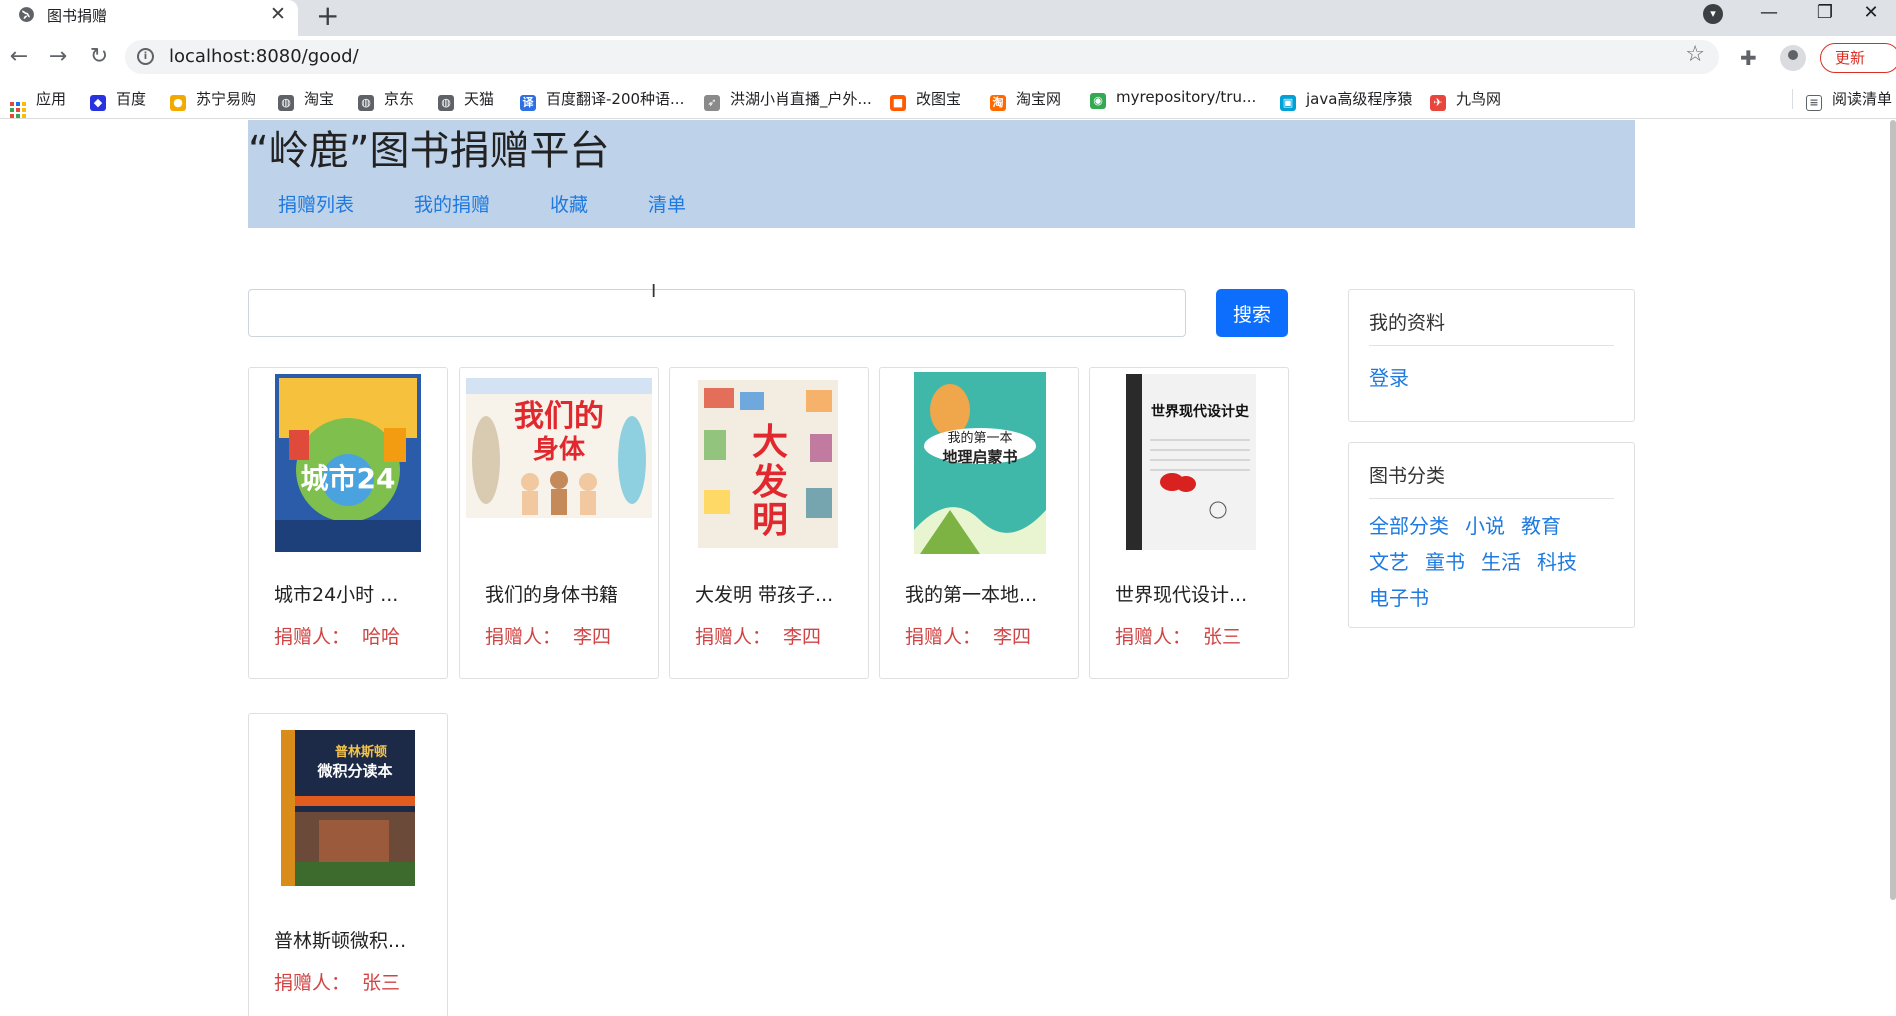 The width and height of the screenshot is (1896, 1016). Describe the element at coordinates (1389, 562) in the screenshot. I see `category-literature: 文艺` at that location.